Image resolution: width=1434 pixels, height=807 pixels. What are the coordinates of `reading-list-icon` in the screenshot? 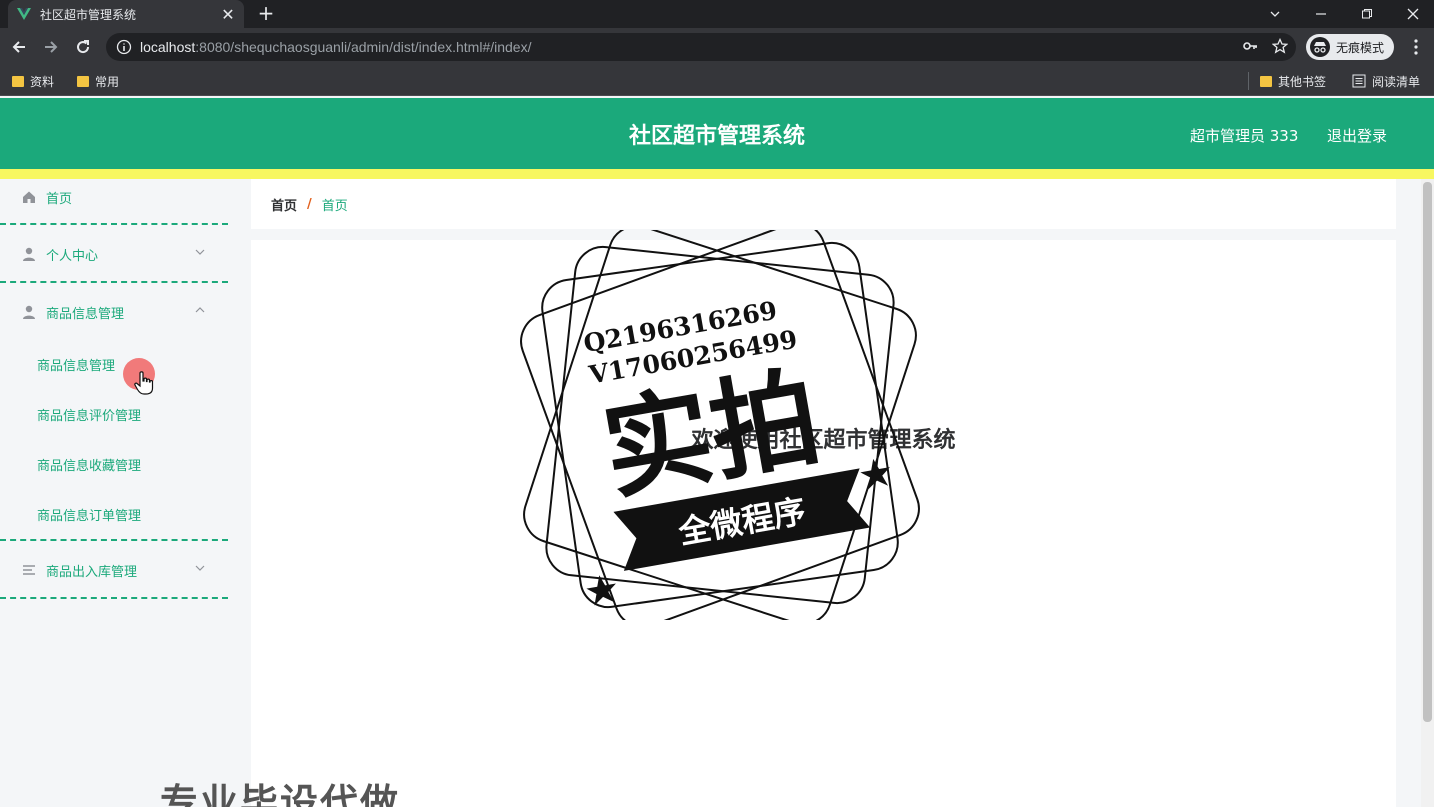 It's located at (1359, 81).